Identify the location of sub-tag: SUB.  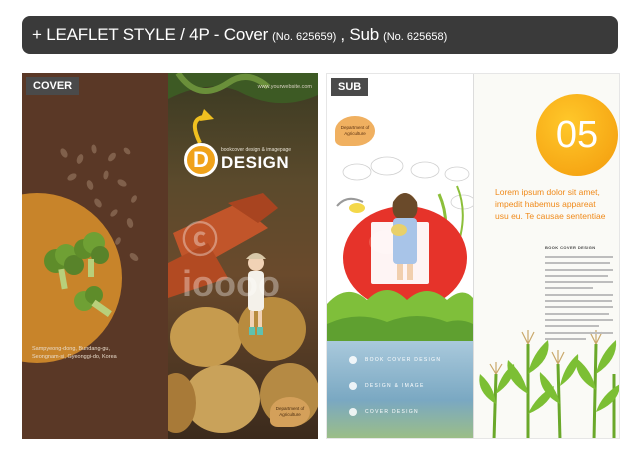
(350, 87).